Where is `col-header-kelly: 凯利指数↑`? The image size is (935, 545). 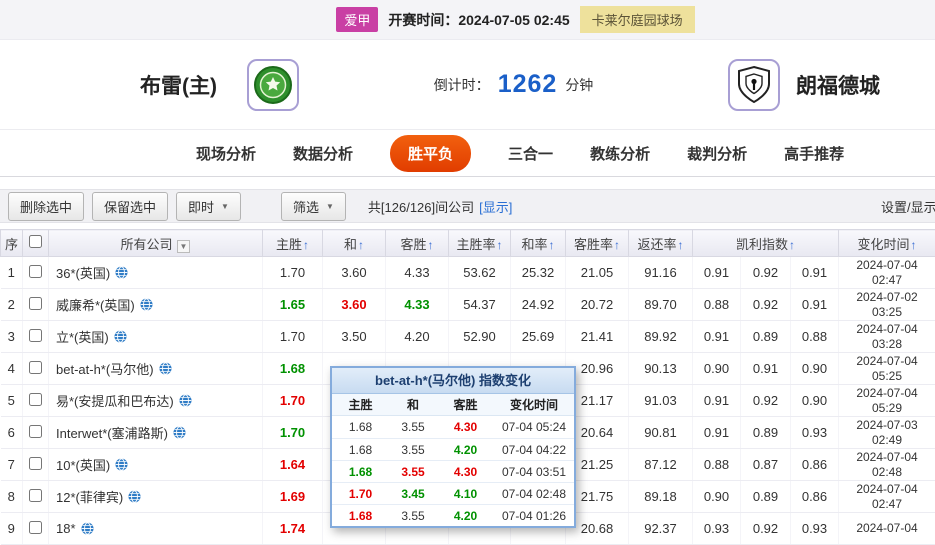 col-header-kelly: 凯利指数↑ is located at coordinates (766, 243).